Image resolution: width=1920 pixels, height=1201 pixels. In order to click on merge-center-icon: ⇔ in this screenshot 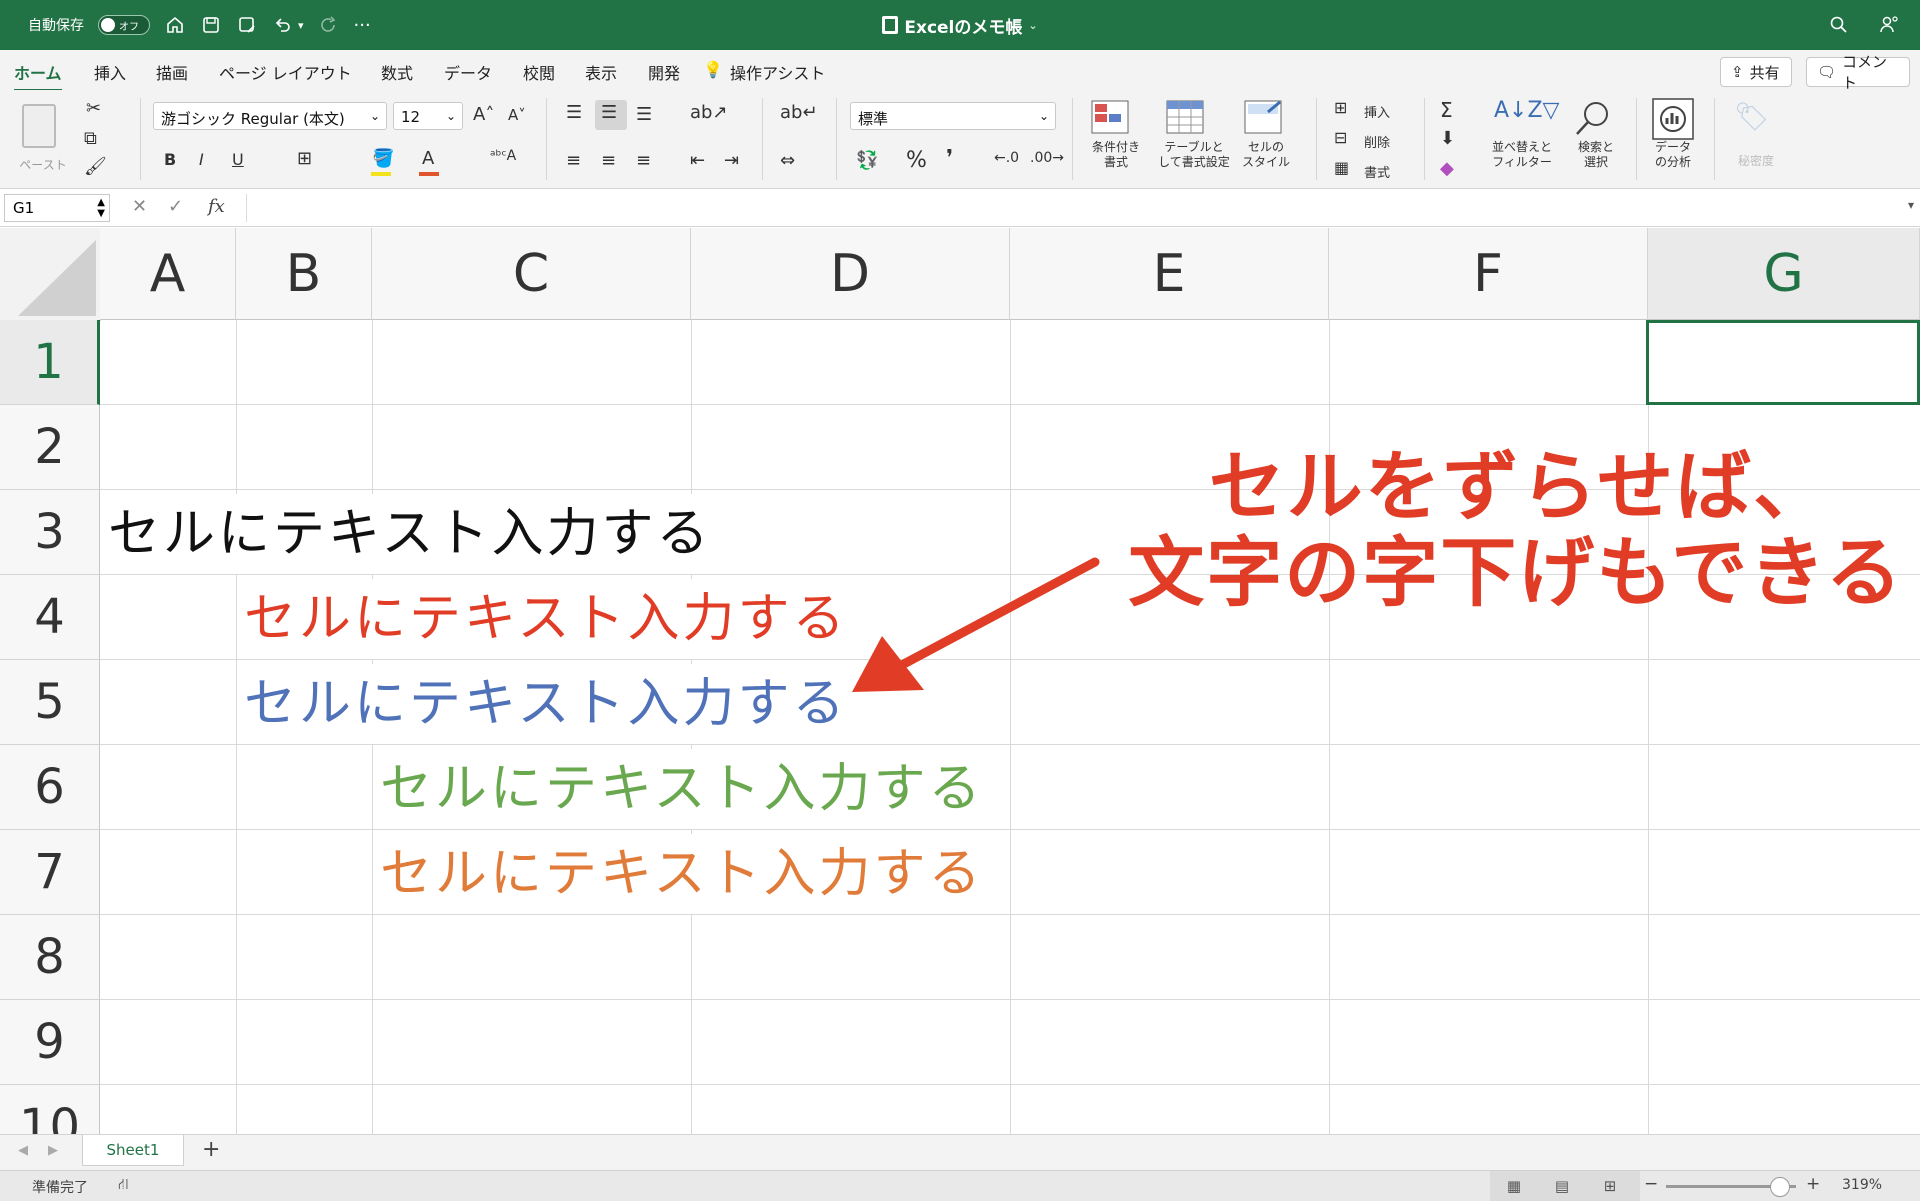, I will do `click(787, 160)`.